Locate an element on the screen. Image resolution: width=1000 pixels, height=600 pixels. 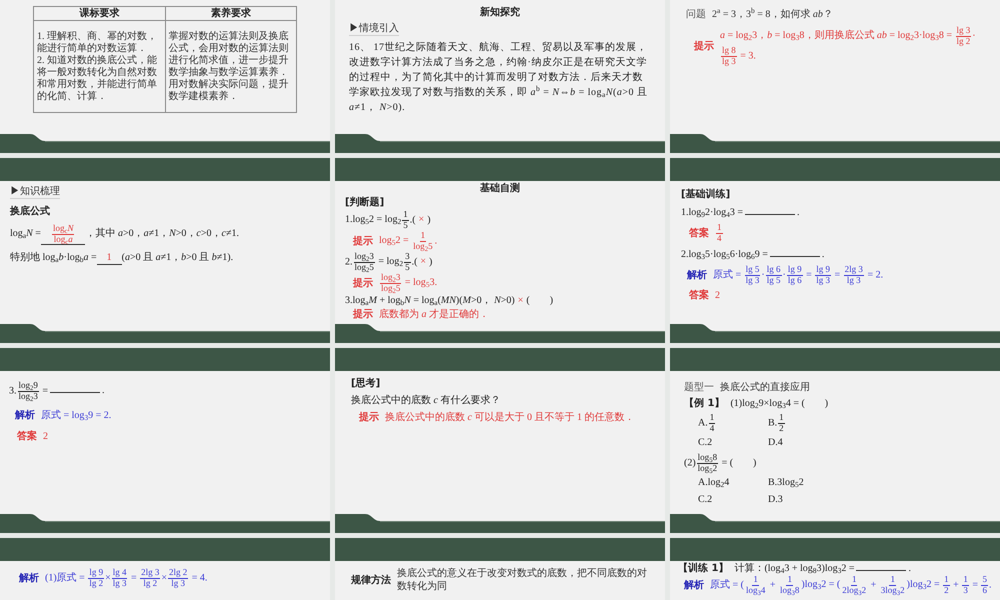
table-header-cell: 素养要求 is located at coordinates (230, 13).